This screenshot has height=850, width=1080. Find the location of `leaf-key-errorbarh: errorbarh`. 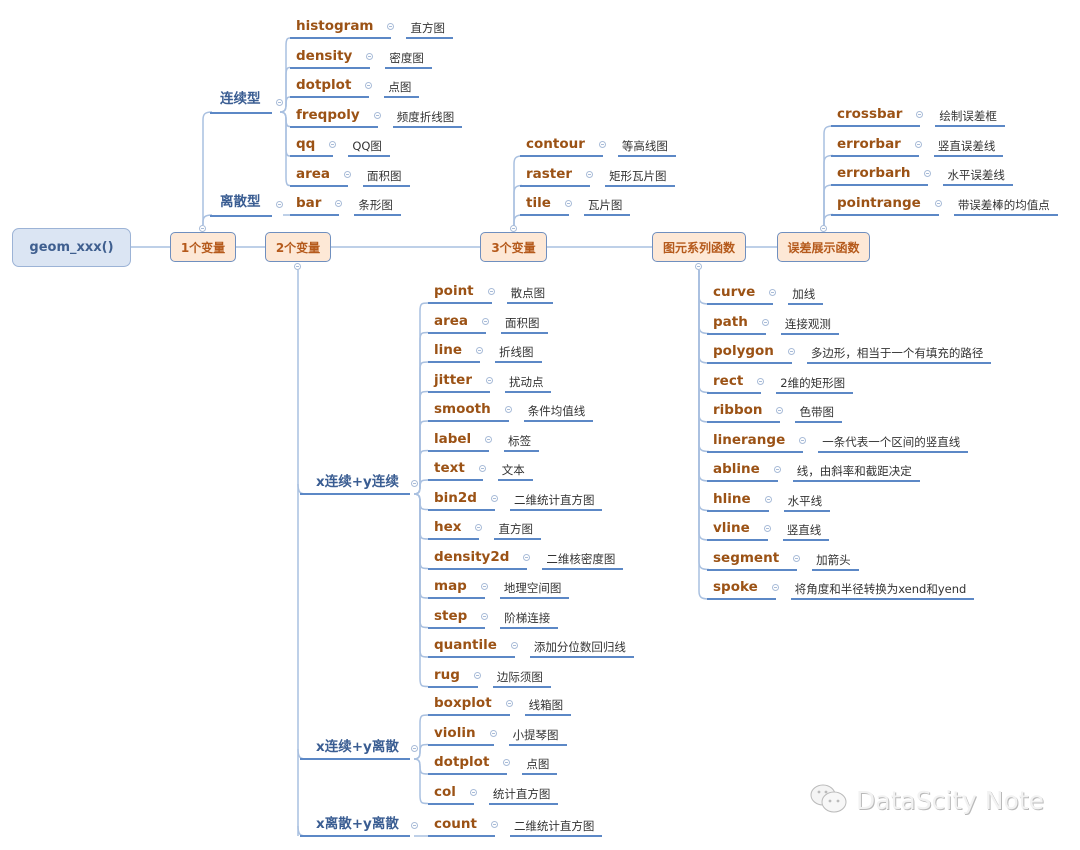

leaf-key-errorbarh: errorbarh is located at coordinates (873, 173).